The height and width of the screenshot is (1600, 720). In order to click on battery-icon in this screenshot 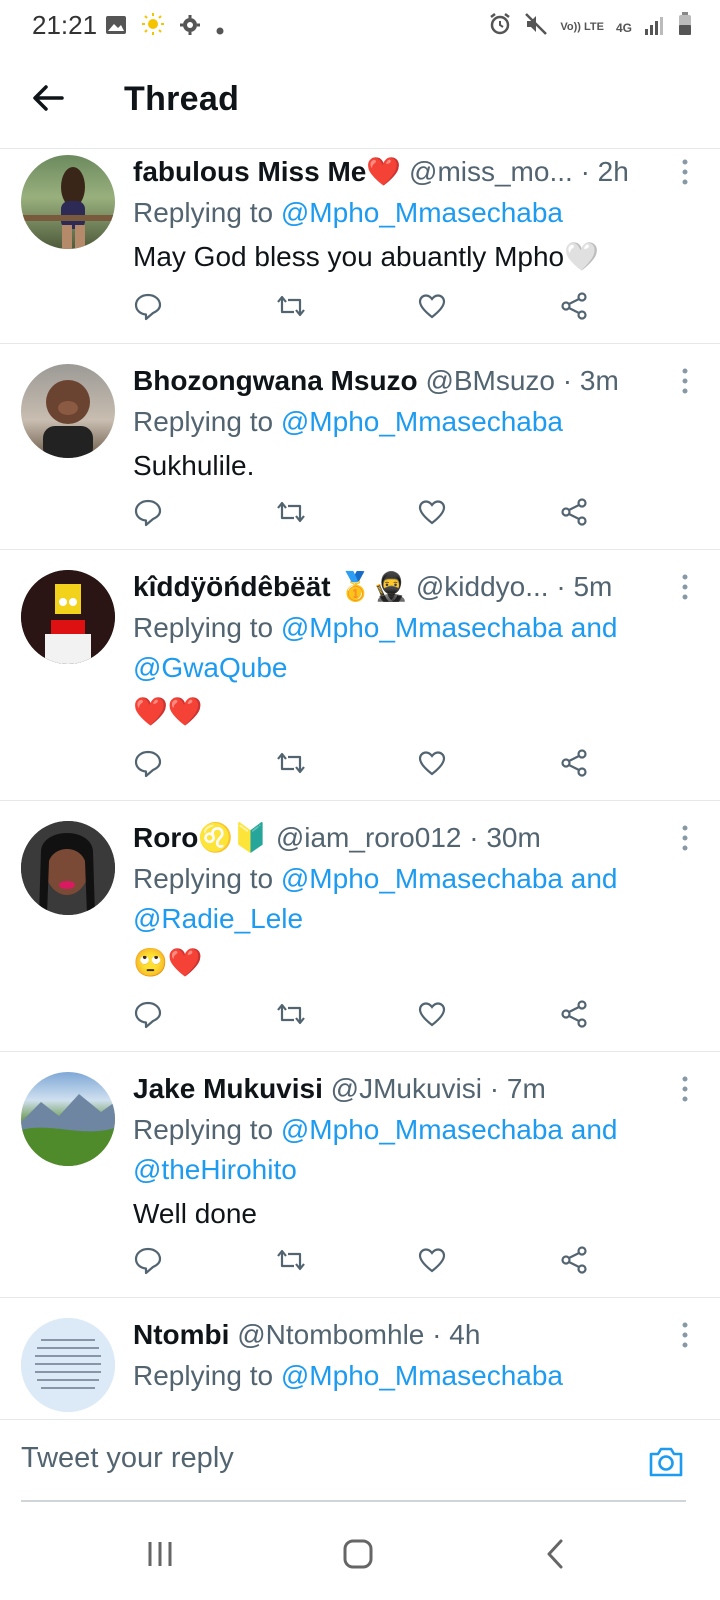, I will do `click(685, 27)`.